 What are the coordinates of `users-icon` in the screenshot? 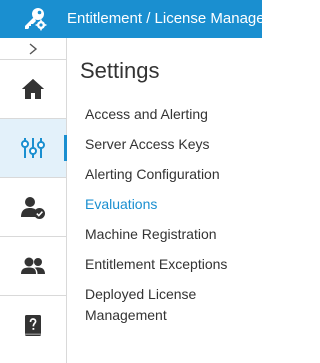 It's located at (33, 265).